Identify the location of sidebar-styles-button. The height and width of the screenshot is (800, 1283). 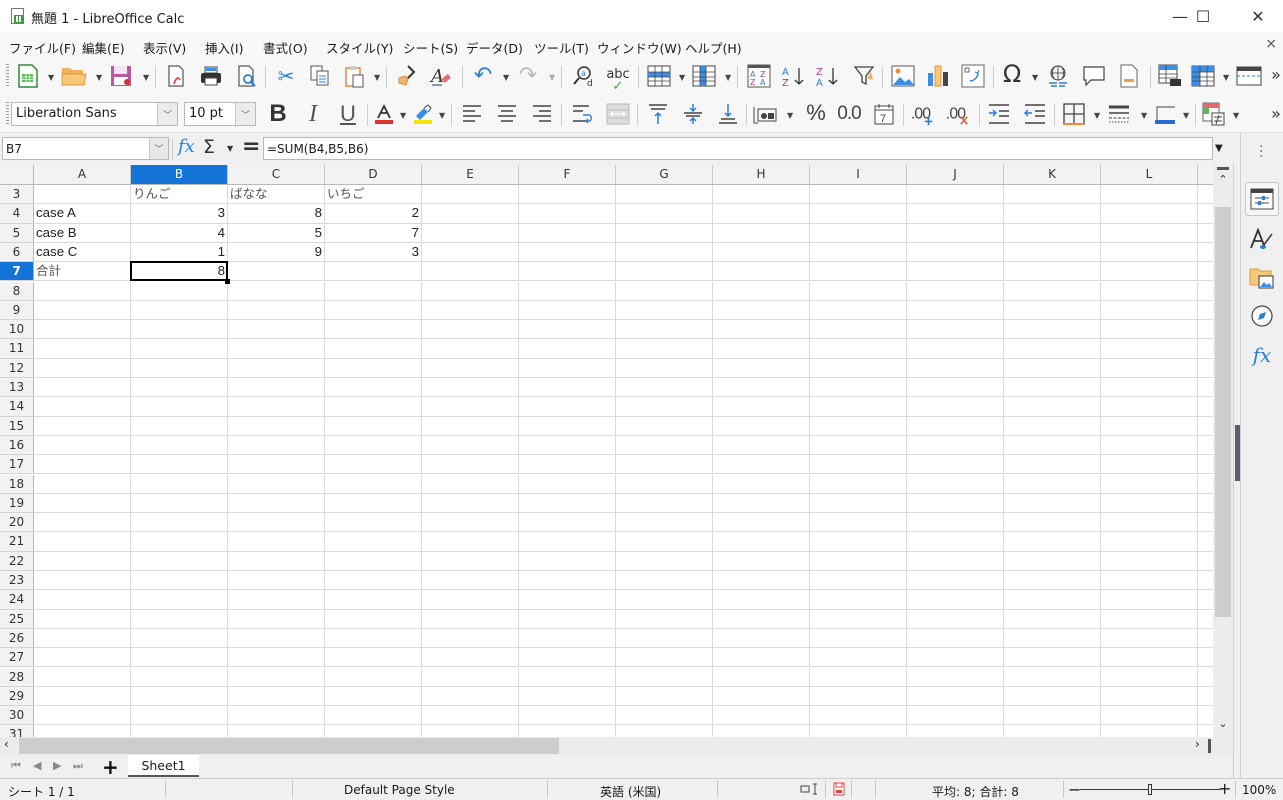
(1262, 239).